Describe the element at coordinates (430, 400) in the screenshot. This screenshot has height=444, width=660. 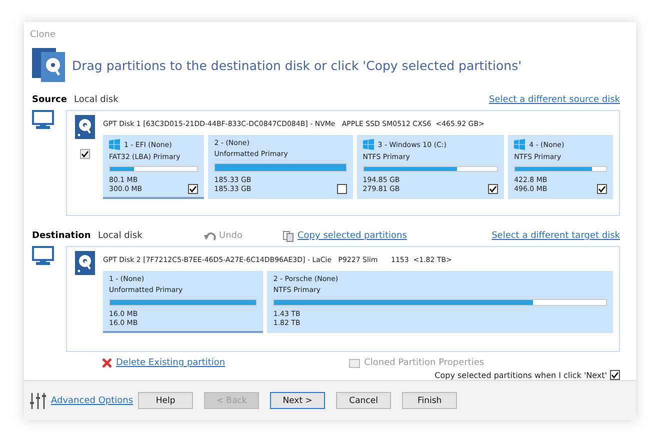
I see `dialog-button: Finish` at that location.